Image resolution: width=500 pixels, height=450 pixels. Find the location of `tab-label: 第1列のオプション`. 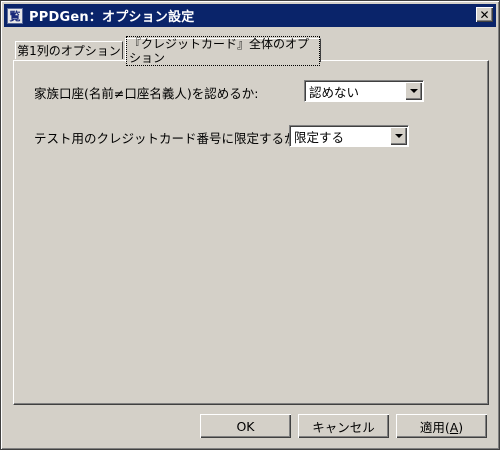

tab-label: 第1列のオプション is located at coordinates (69, 51).